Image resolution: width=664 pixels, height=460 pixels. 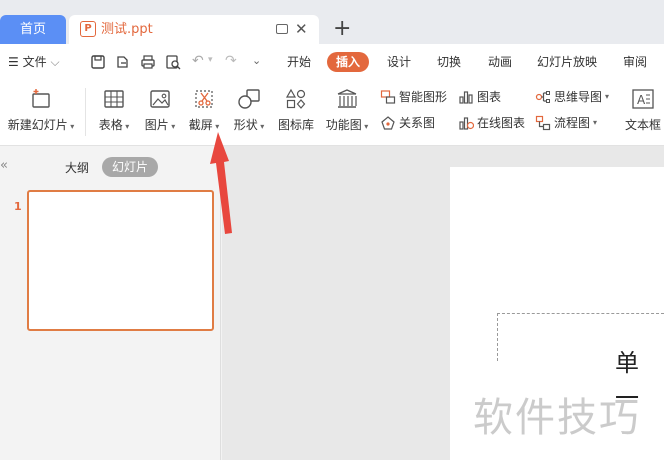 I want to click on smart-graphic-icon, so click(x=388, y=96).